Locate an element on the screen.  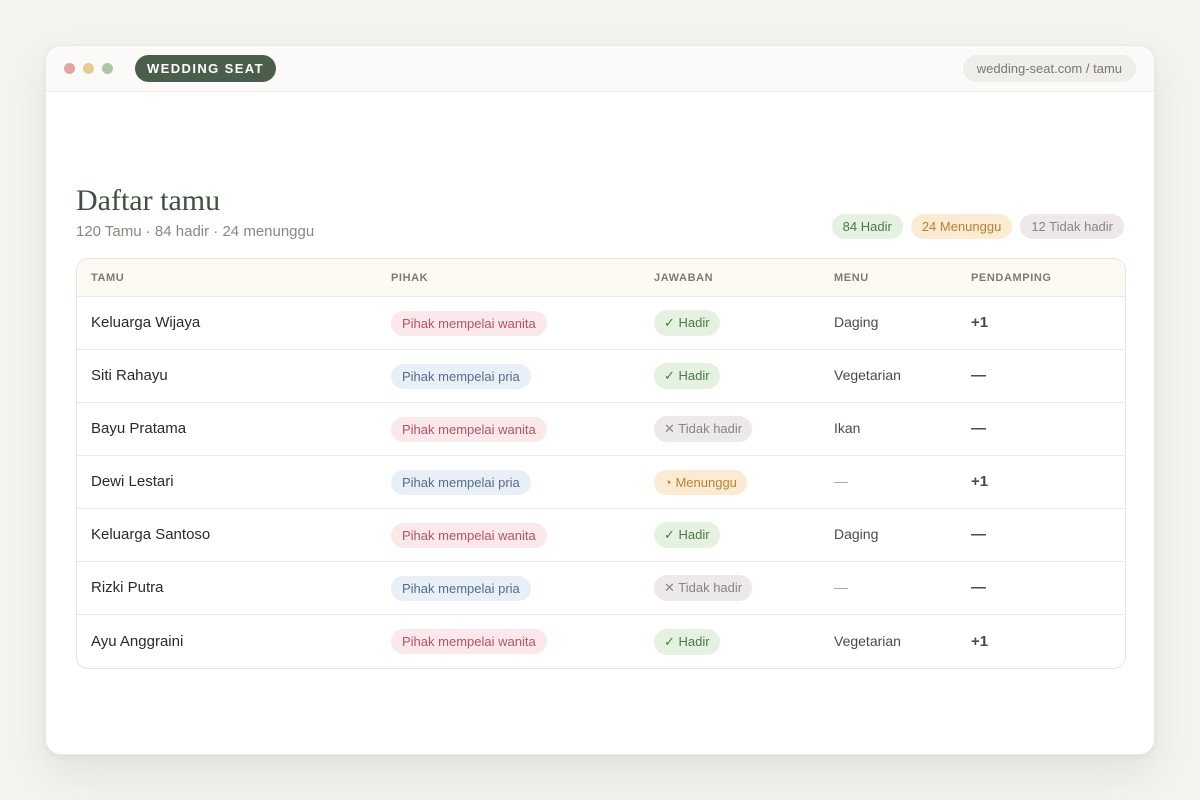
menu-value: Ikan is located at coordinates (847, 428).